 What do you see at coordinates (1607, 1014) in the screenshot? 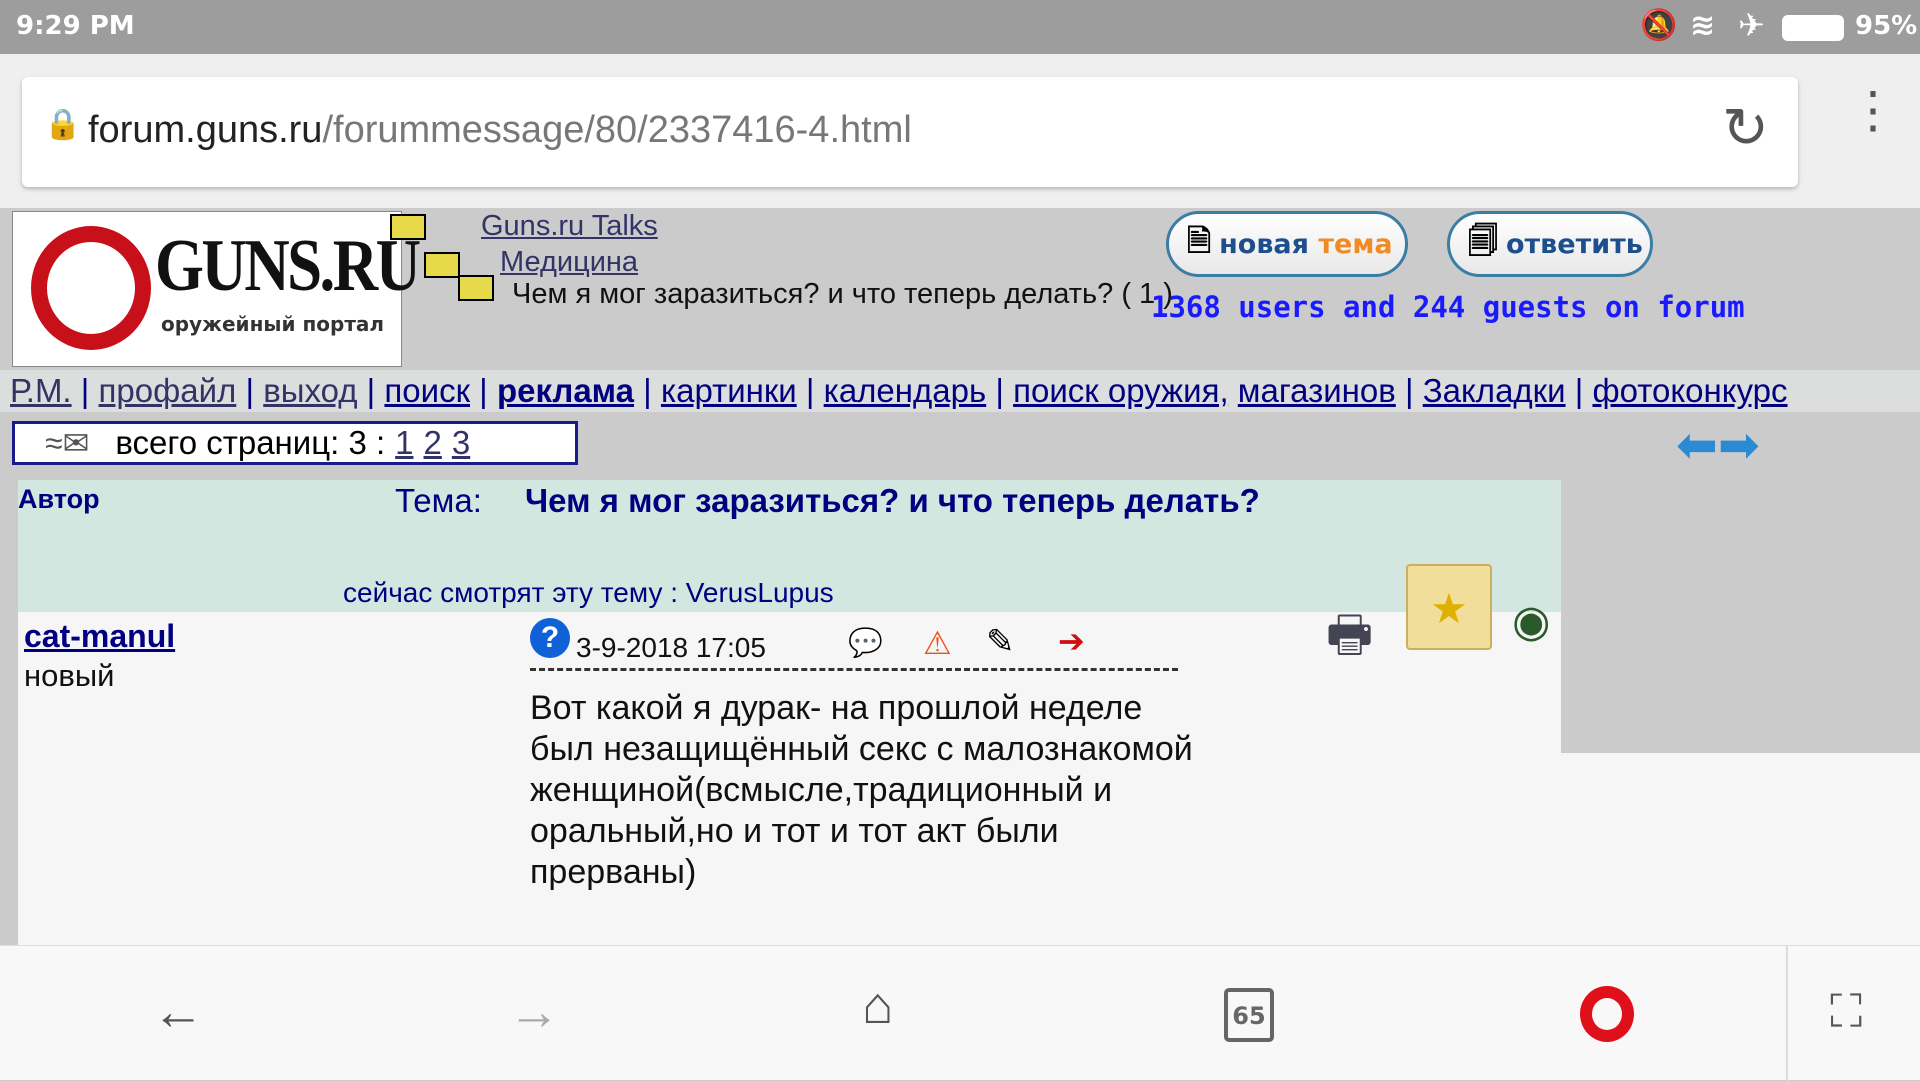
I see `opera-menu-icon` at bounding box center [1607, 1014].